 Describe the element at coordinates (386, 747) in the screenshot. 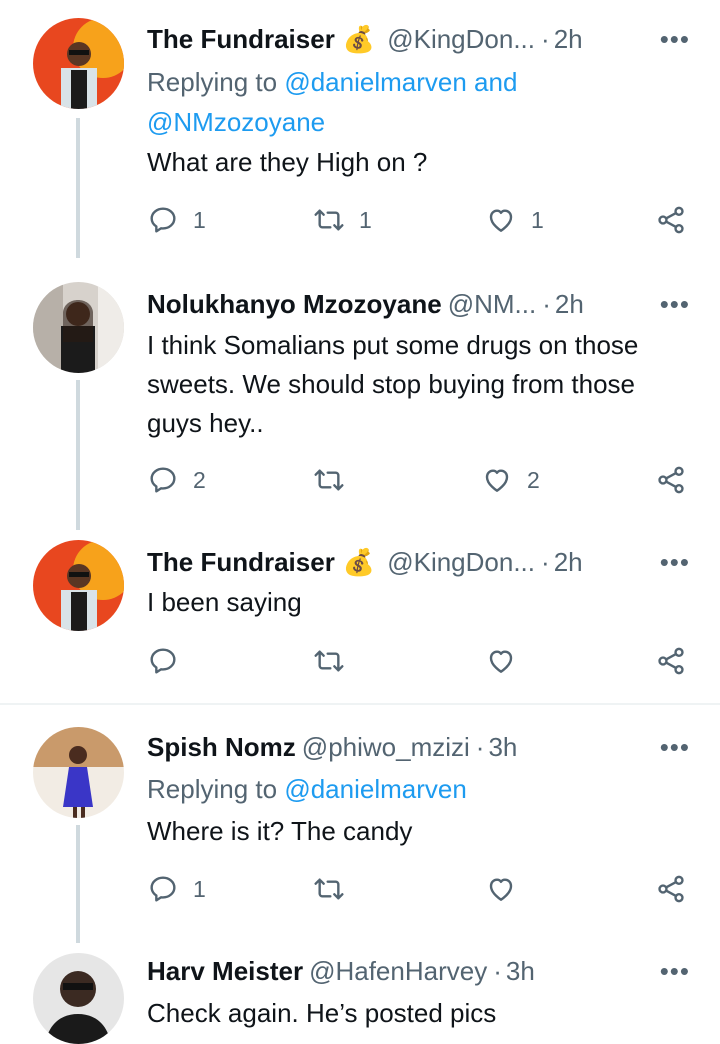

I see `user-handle: @phiwo_mzizi` at that location.